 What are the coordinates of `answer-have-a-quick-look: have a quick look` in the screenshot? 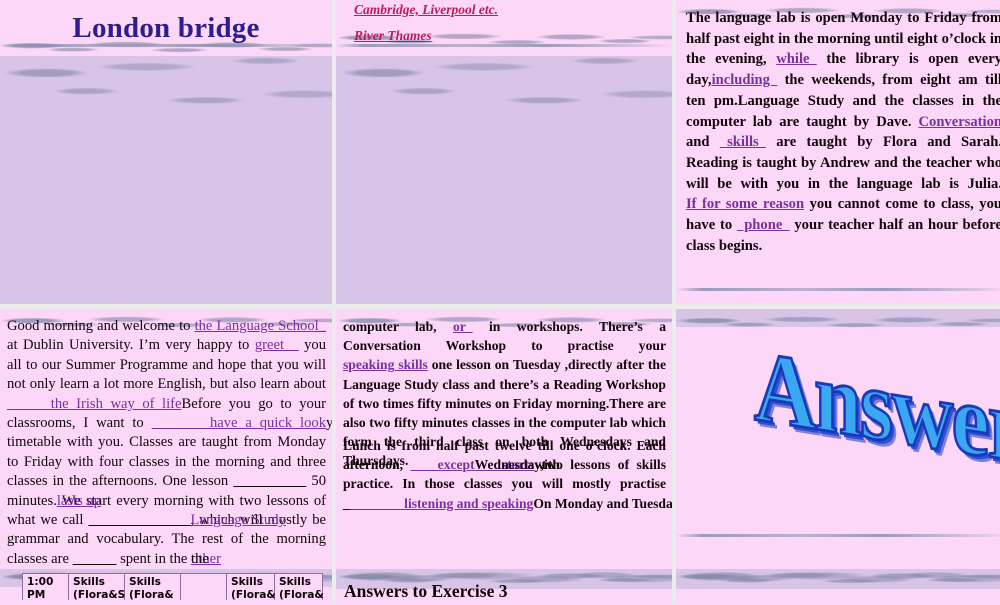 It's located at (238, 423).